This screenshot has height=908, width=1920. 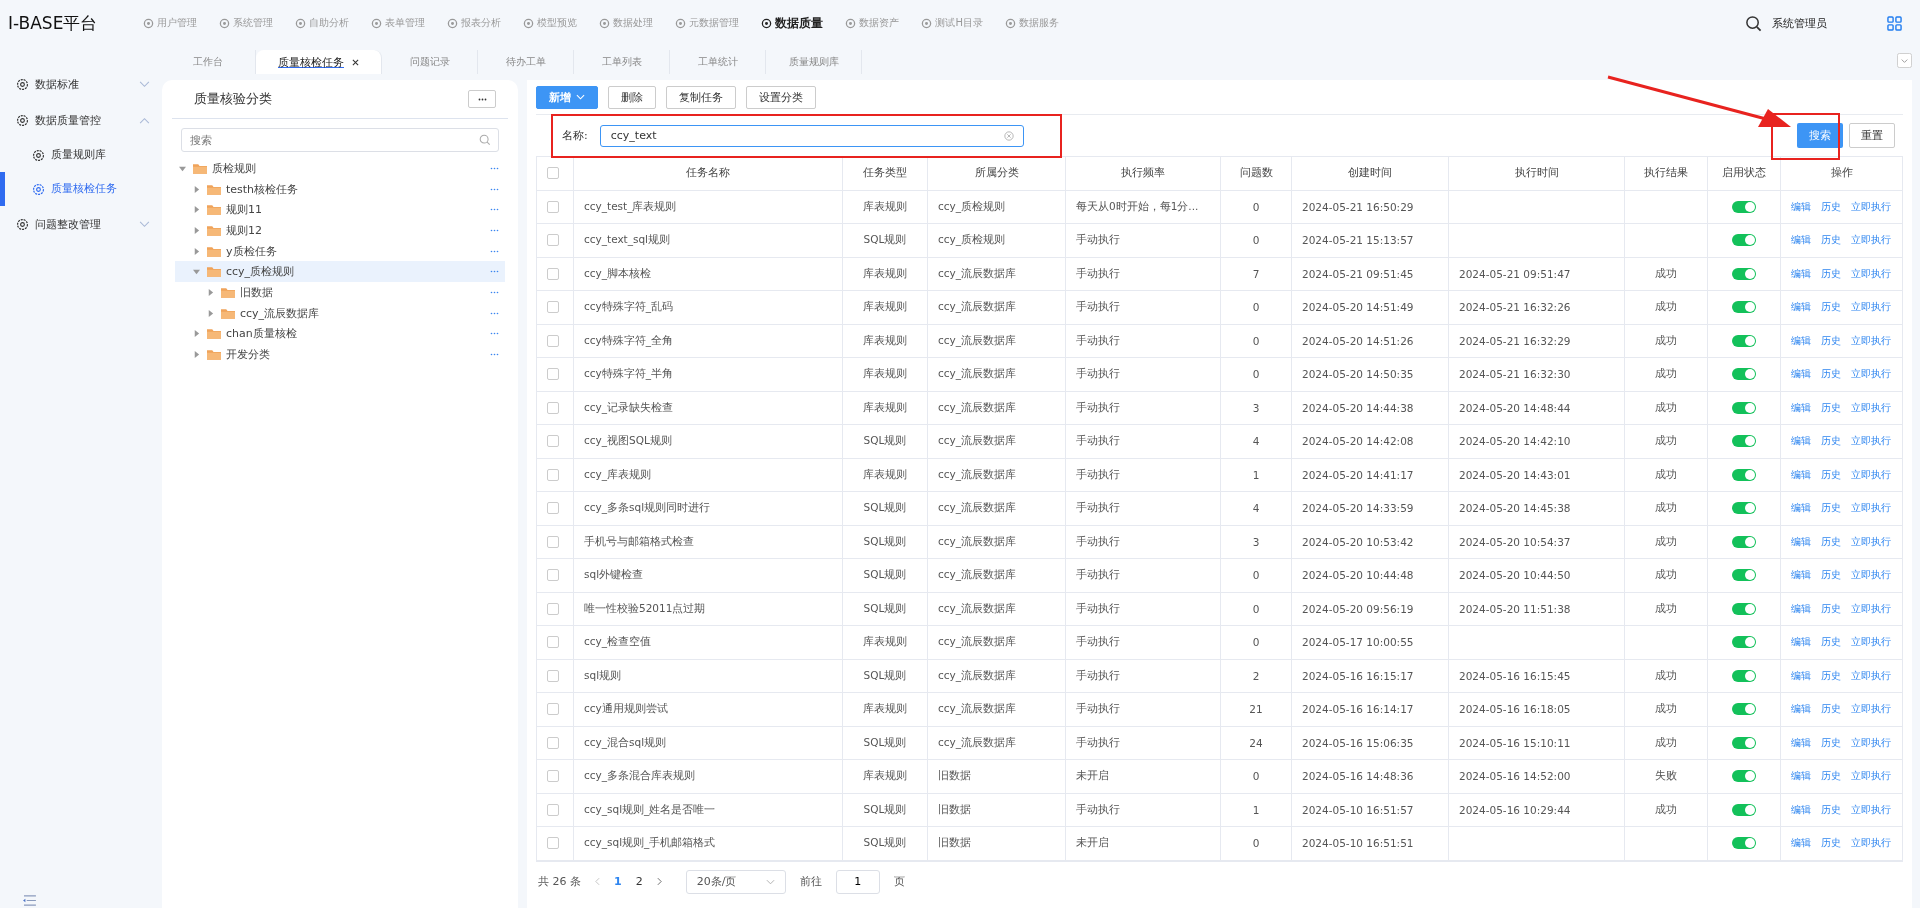 What do you see at coordinates (659, 881) in the screenshot?
I see `next-page-icon` at bounding box center [659, 881].